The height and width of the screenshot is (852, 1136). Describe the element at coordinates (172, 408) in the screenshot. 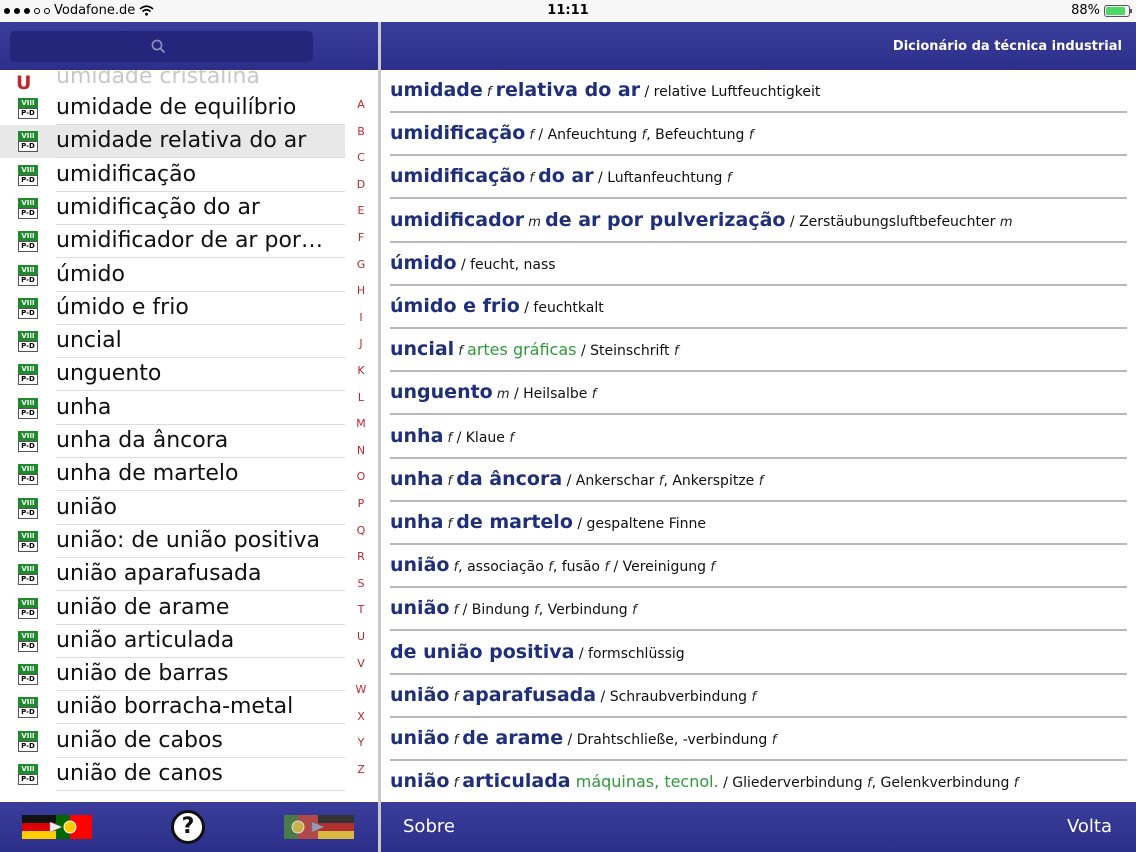

I see `list-item: VIII P-D unha` at that location.